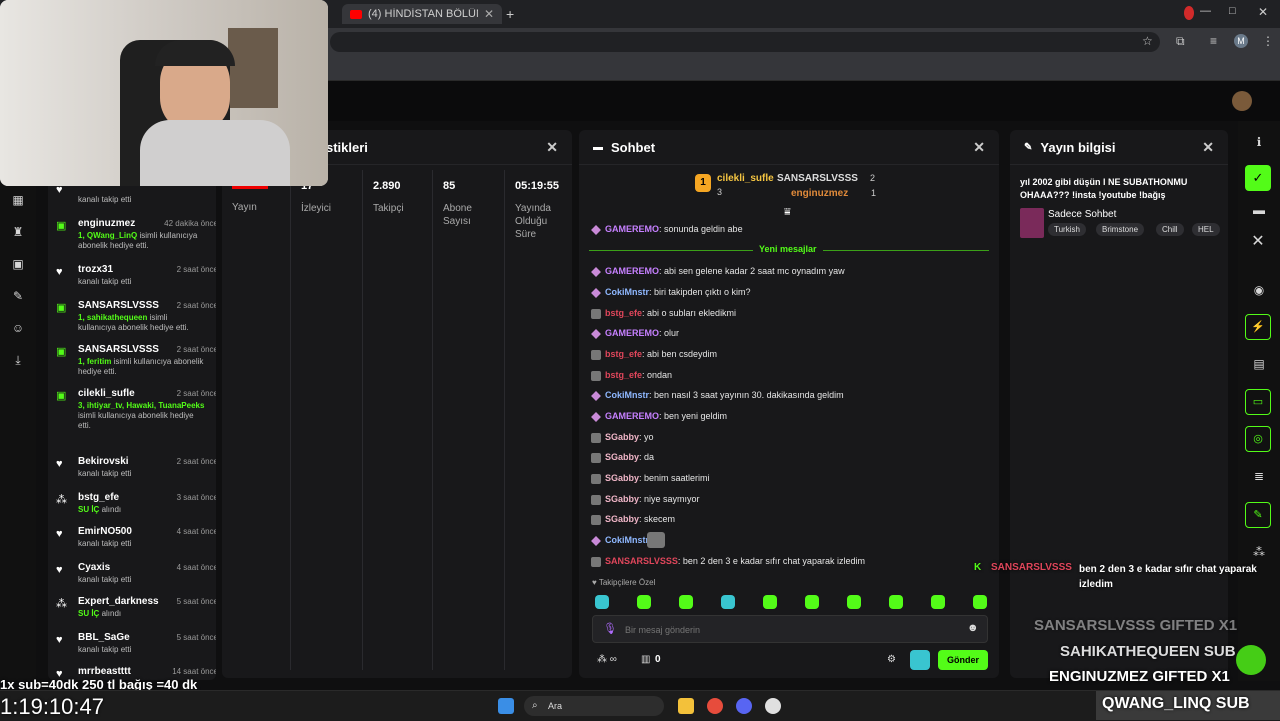 This screenshot has height=721, width=1280. Describe the element at coordinates (105, 579) in the screenshot. I see `activity-text: kanalı takip etti` at that location.